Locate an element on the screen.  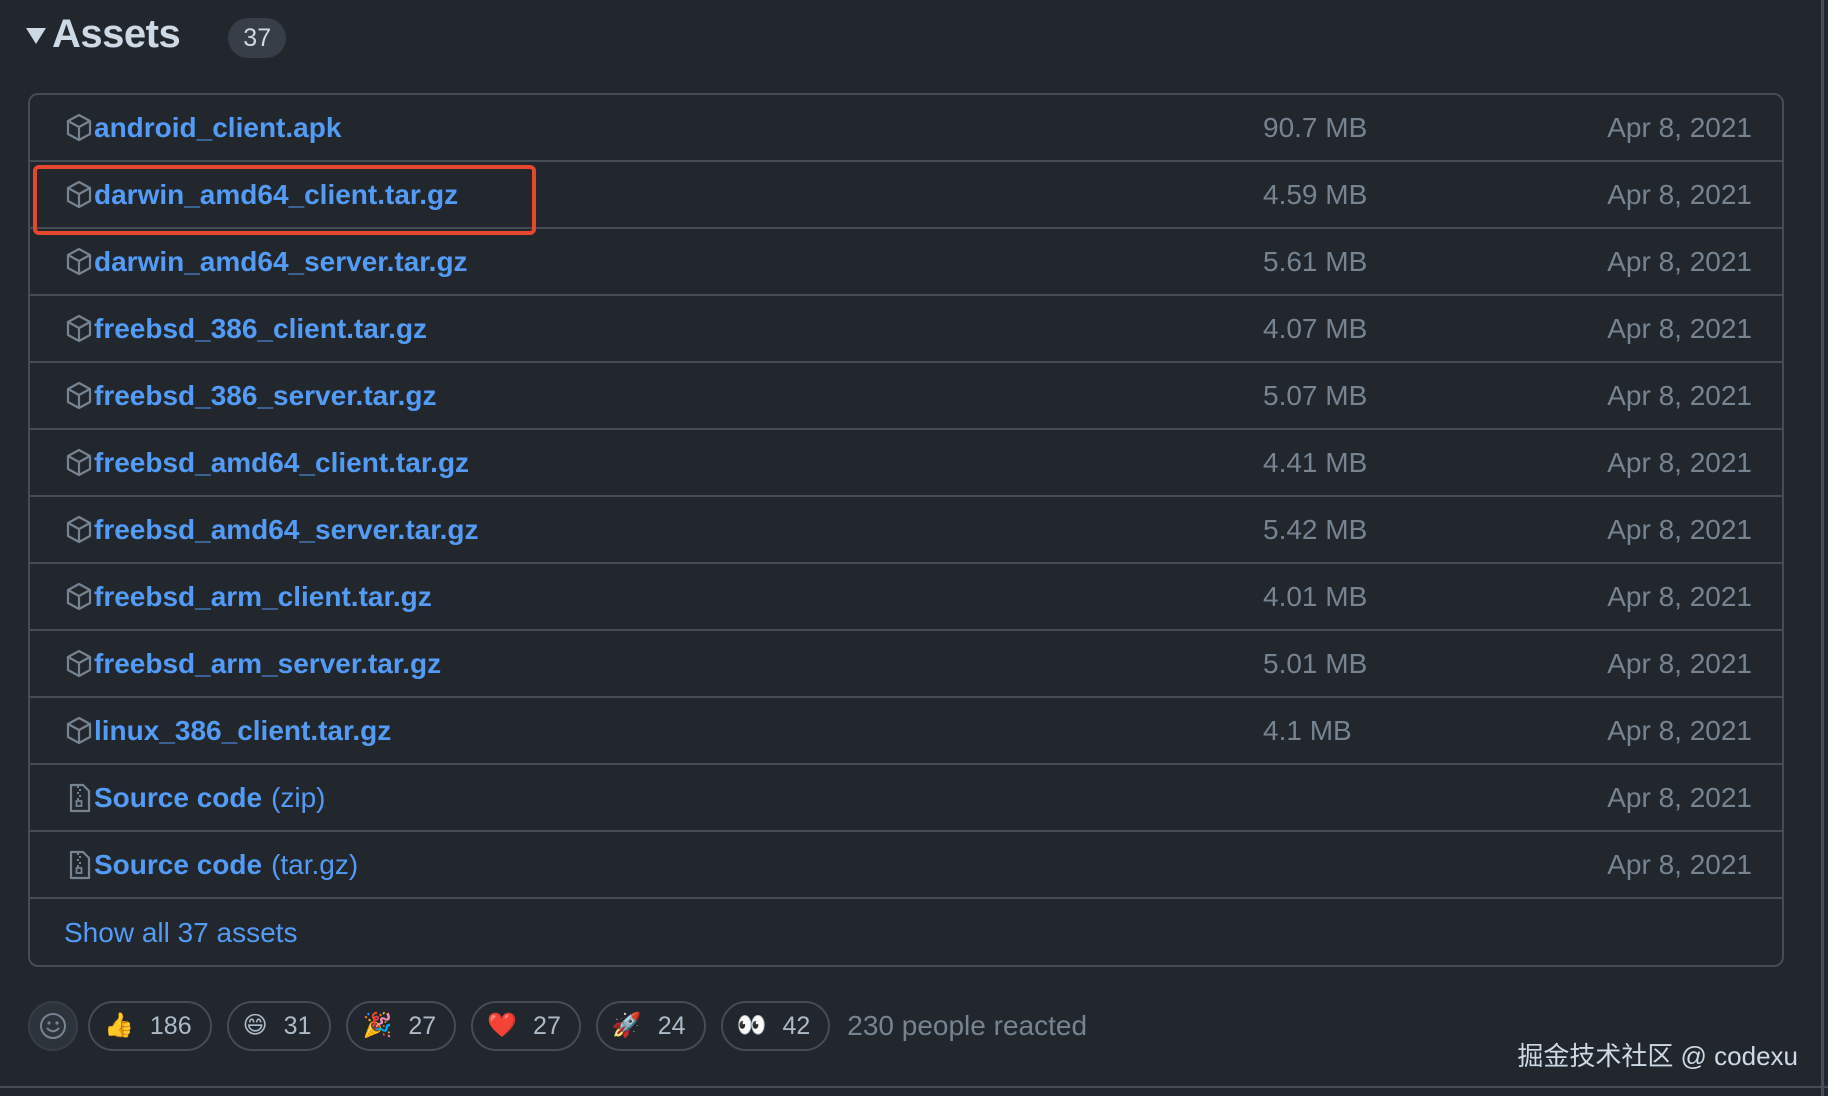
source-code-row: Source code (tar.gz) Apr 8, 2021 is located at coordinates (906, 865).